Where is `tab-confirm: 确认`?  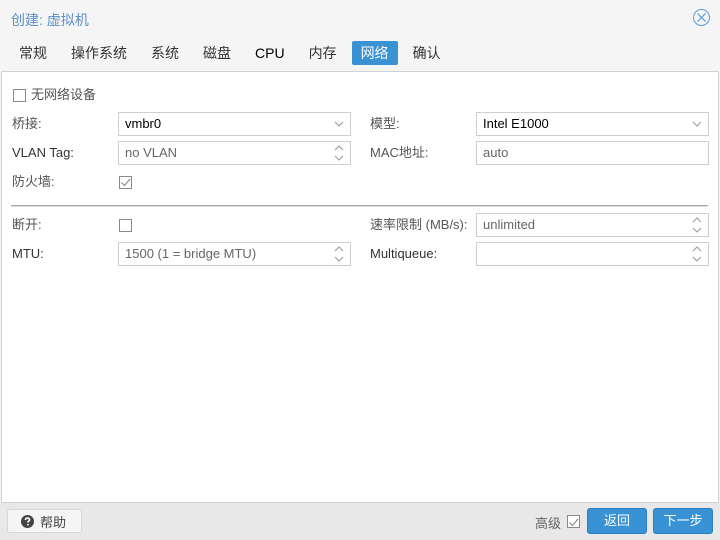 tab-confirm: 确认 is located at coordinates (427, 53).